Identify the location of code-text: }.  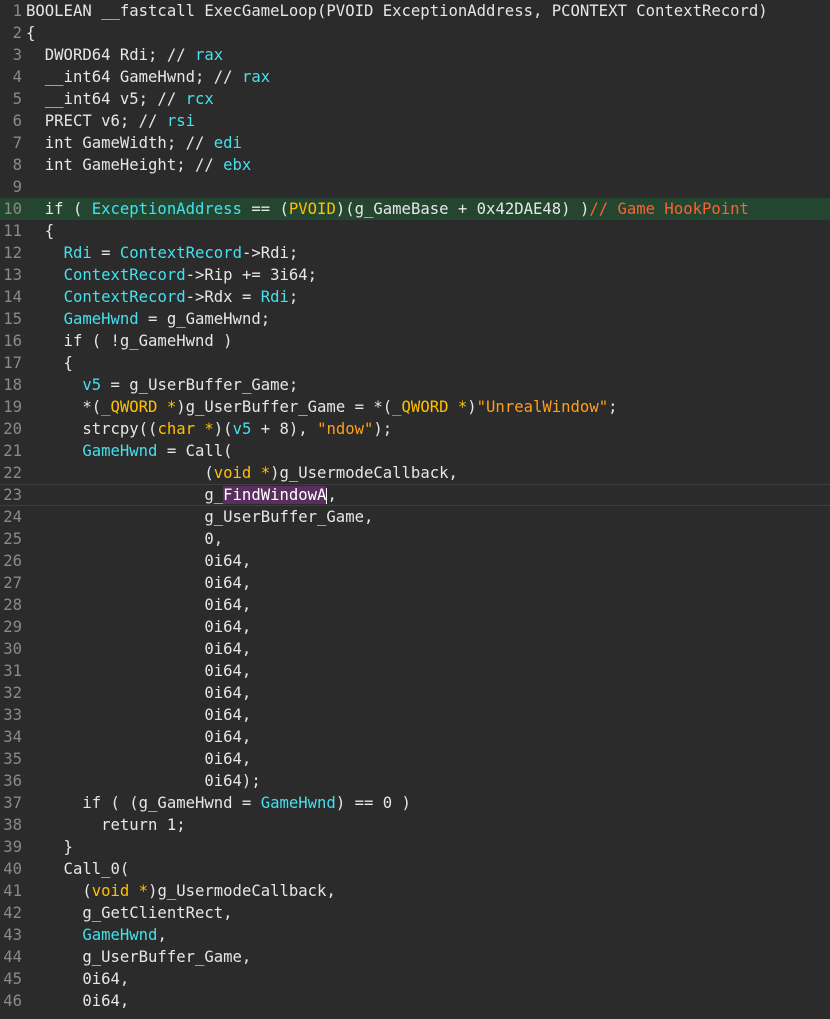
(49, 847).